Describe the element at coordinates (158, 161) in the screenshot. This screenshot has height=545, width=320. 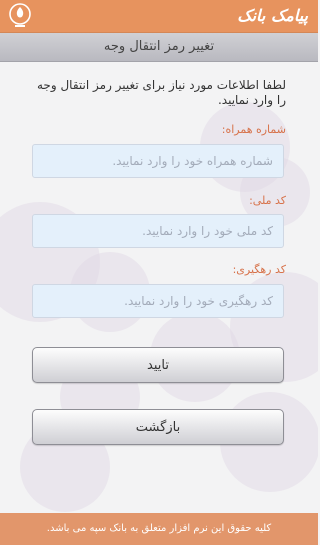
I see `mobile-number-input` at that location.